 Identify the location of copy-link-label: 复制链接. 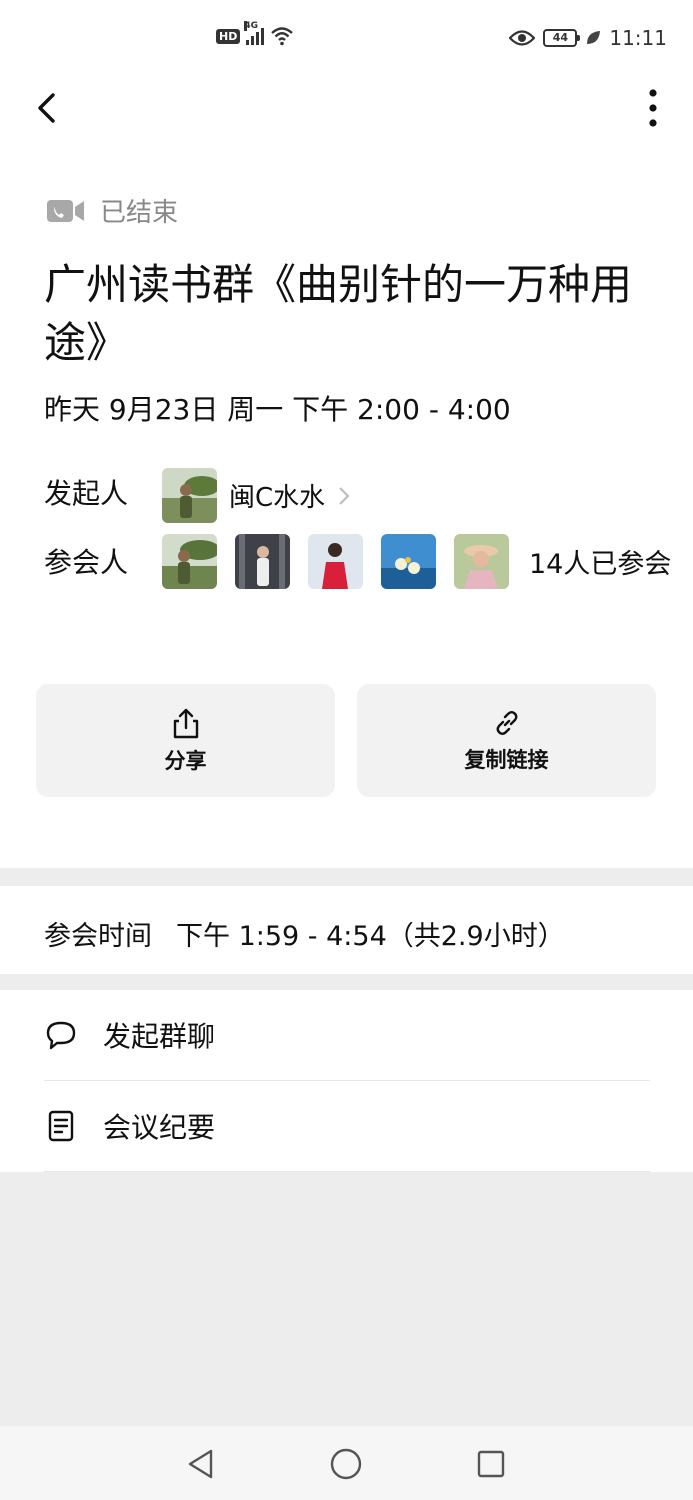
(506, 759).